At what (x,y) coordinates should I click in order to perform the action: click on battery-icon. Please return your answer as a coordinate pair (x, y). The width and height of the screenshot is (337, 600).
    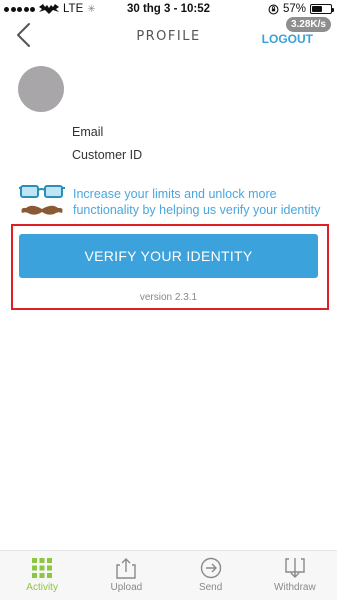
    Looking at the image, I should click on (322, 9).